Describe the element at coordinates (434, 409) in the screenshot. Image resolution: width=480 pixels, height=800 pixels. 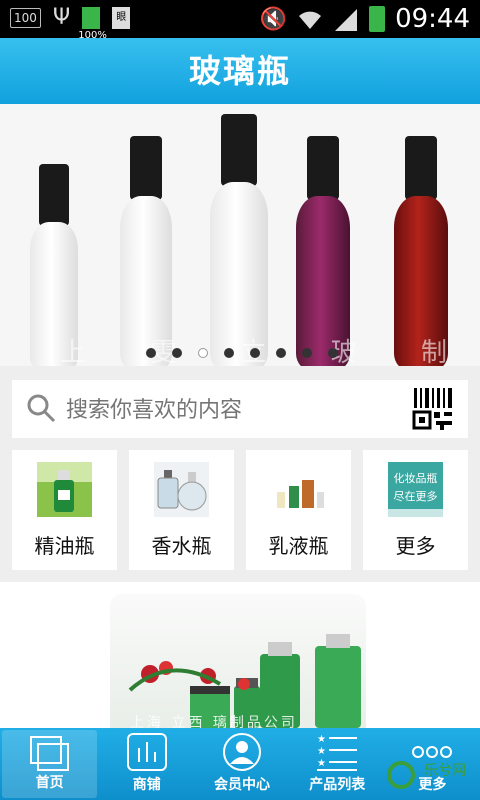
I see `barcode-scan-icon` at that location.